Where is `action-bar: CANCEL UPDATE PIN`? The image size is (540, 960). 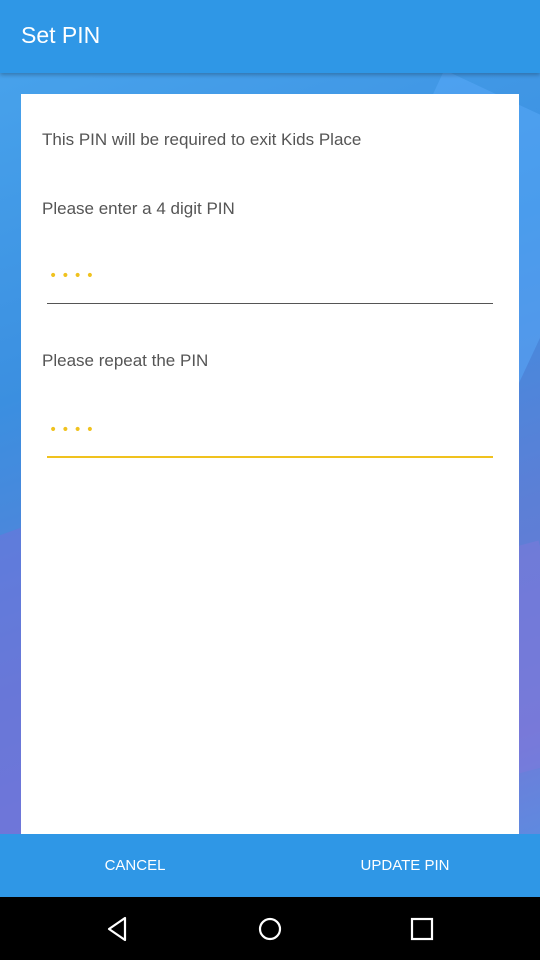 action-bar: CANCEL UPDATE PIN is located at coordinates (270, 865).